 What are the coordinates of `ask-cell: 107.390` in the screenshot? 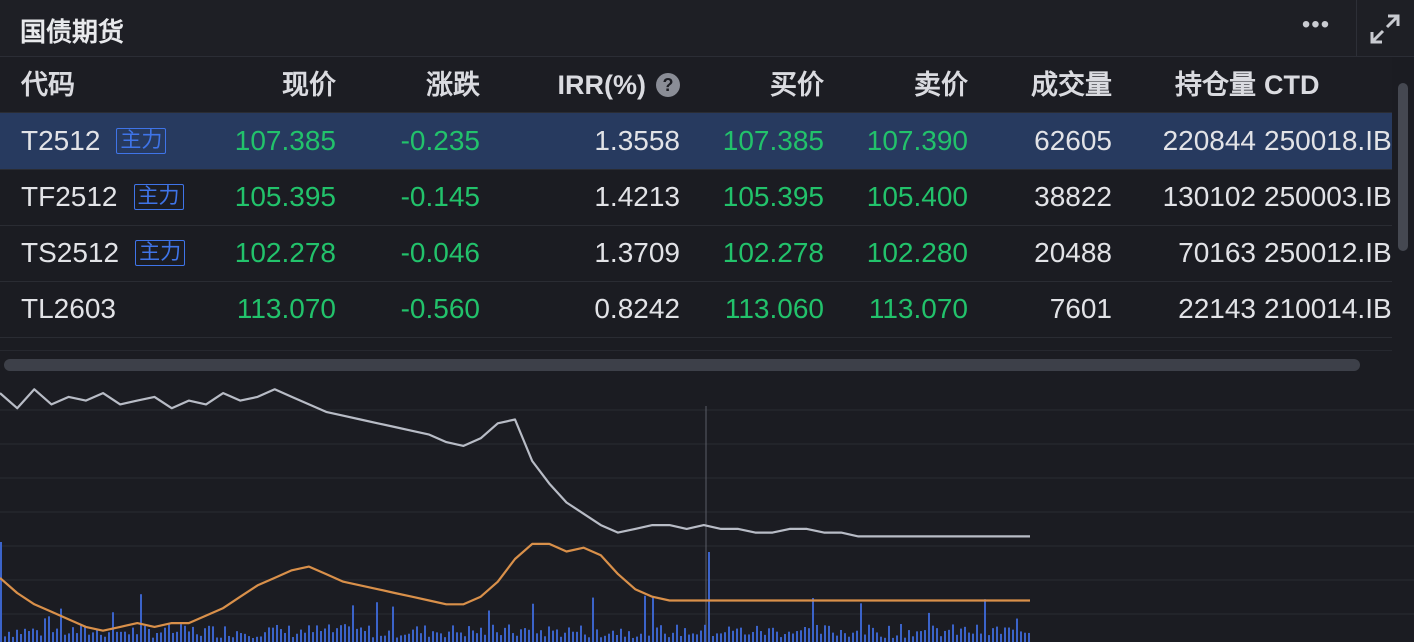 It's located at (917, 140).